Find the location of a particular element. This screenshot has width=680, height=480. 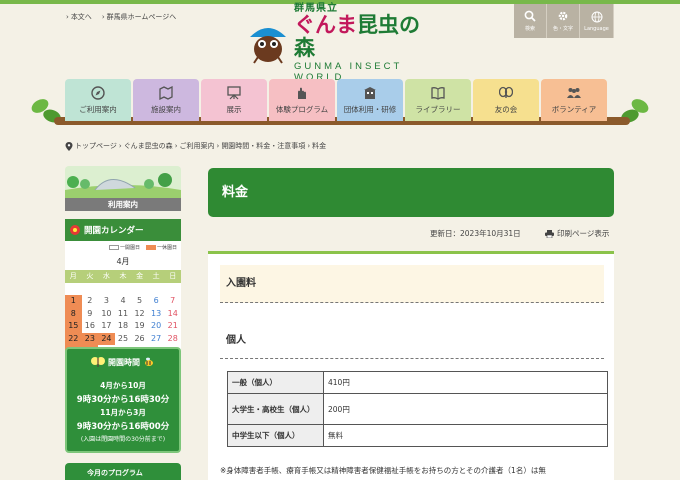

search-button: 検索 is located at coordinates (530, 21).